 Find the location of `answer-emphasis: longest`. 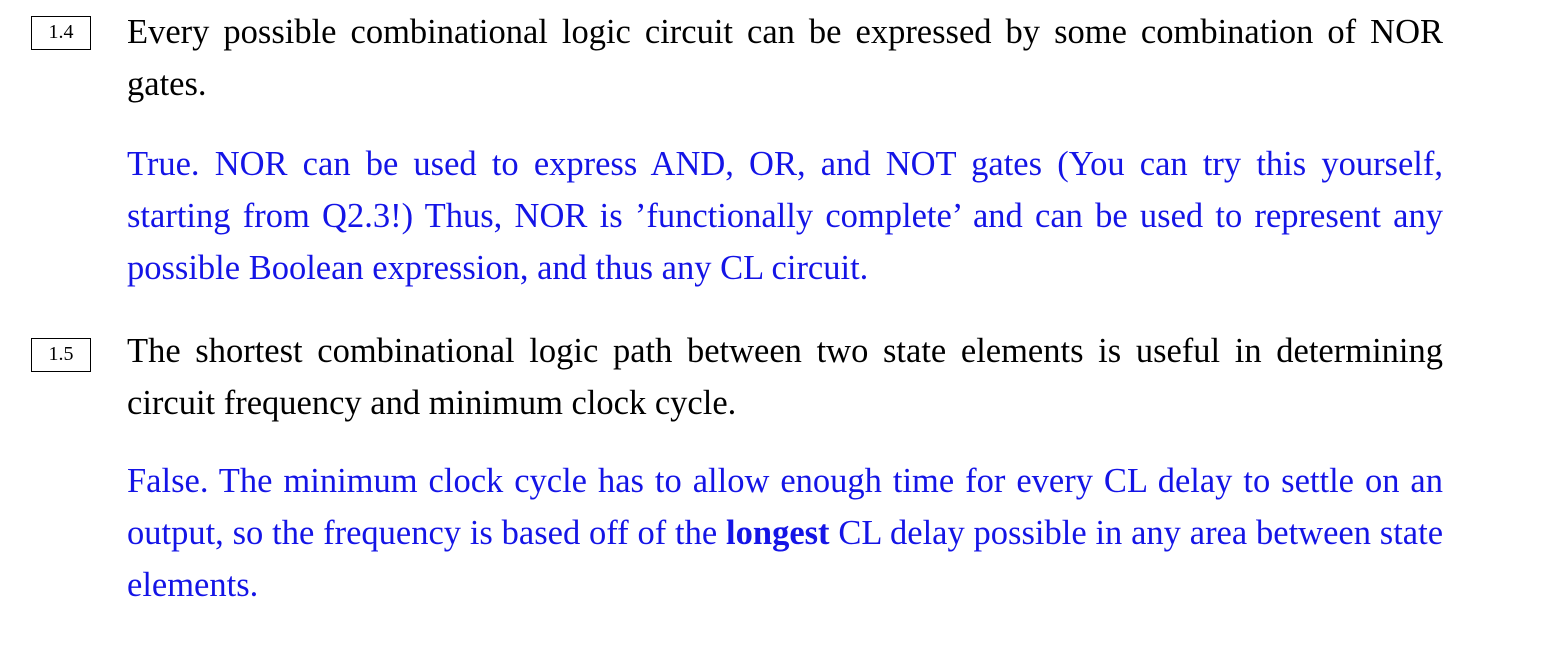

answer-emphasis: longest is located at coordinates (778, 533).